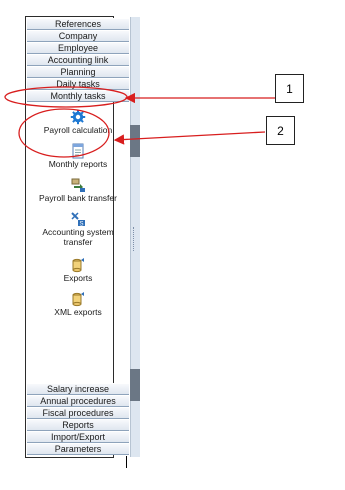 The width and height of the screenshot is (345, 490). Describe the element at coordinates (189, 138) in the screenshot. I see `arrow-to-payroll-calculation` at that location.